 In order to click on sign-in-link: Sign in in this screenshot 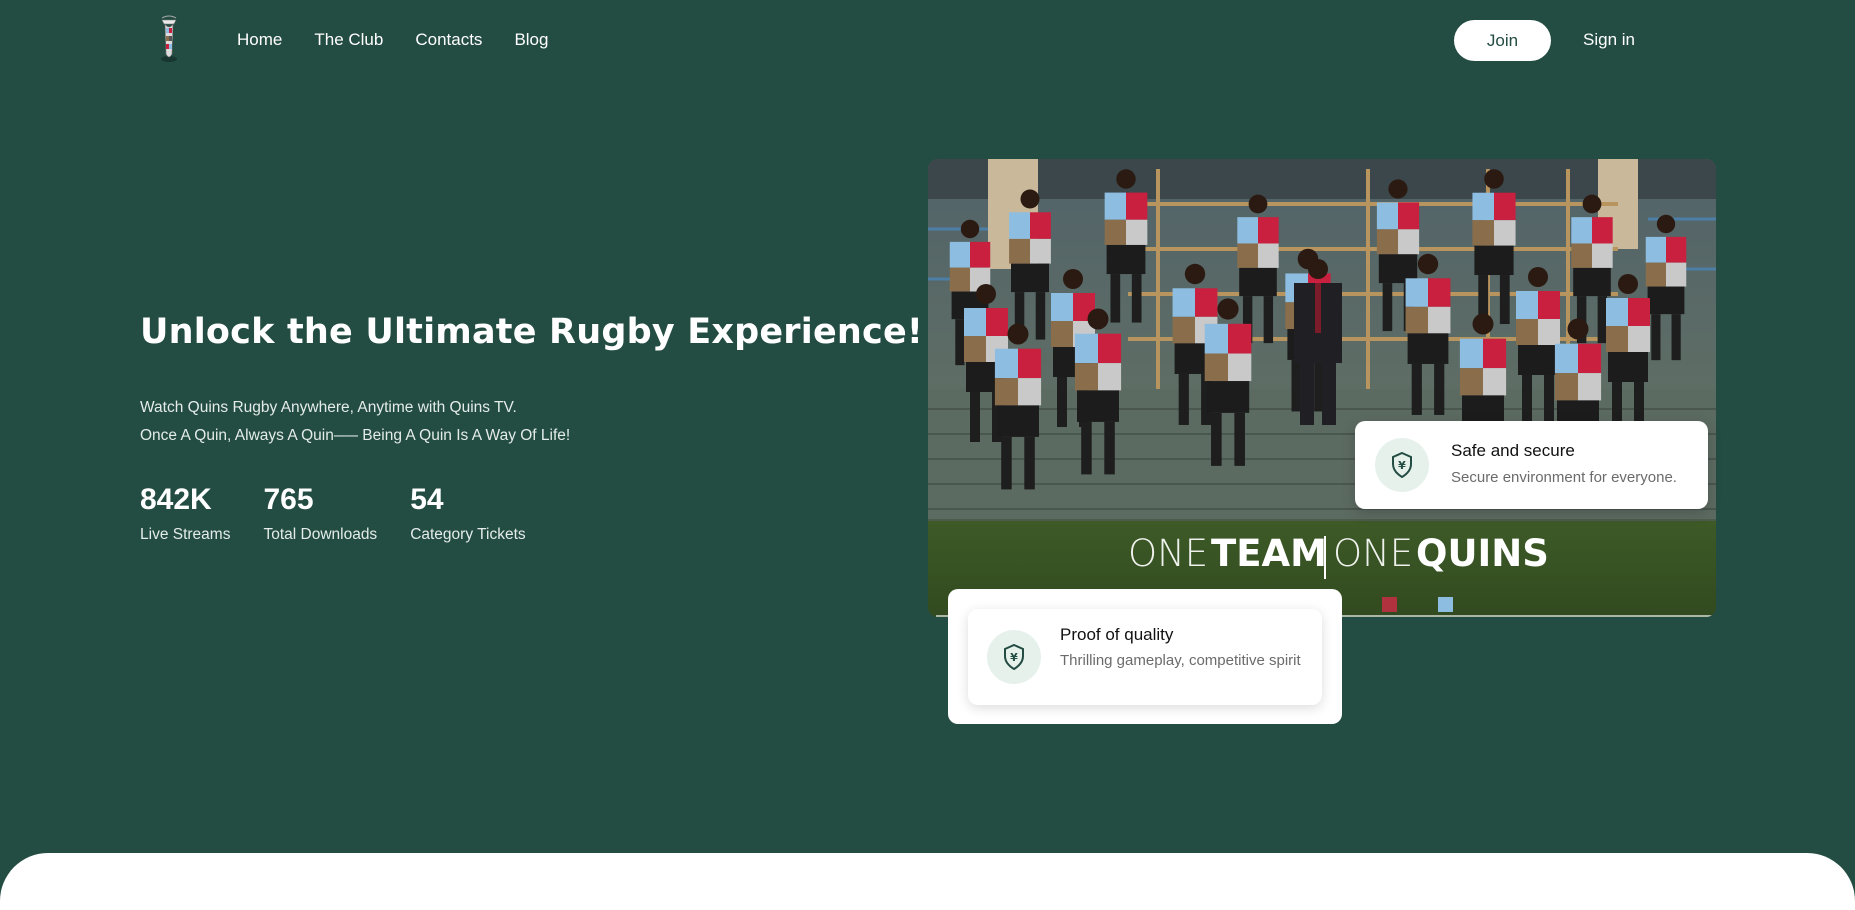, I will do `click(1609, 40)`.